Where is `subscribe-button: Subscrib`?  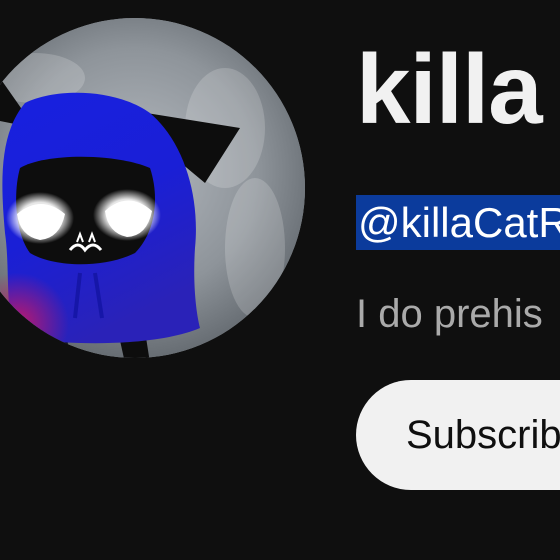 subscribe-button: Subscrib is located at coordinates (458, 435).